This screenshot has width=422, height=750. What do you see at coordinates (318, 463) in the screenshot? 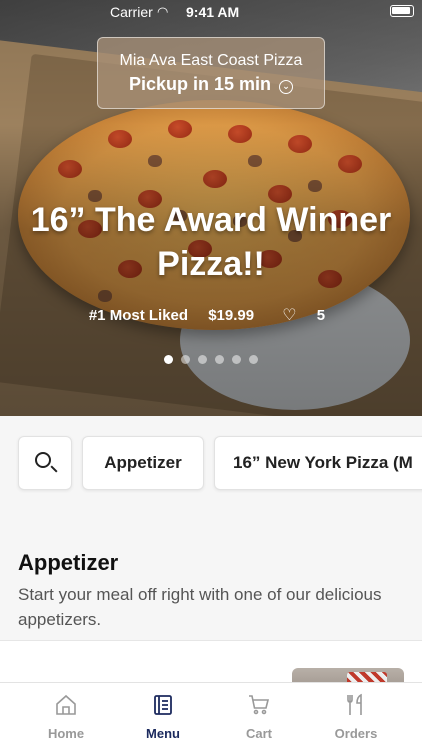
I see `category-chip-ny-pizza: 16” New York Pizza (M` at bounding box center [318, 463].